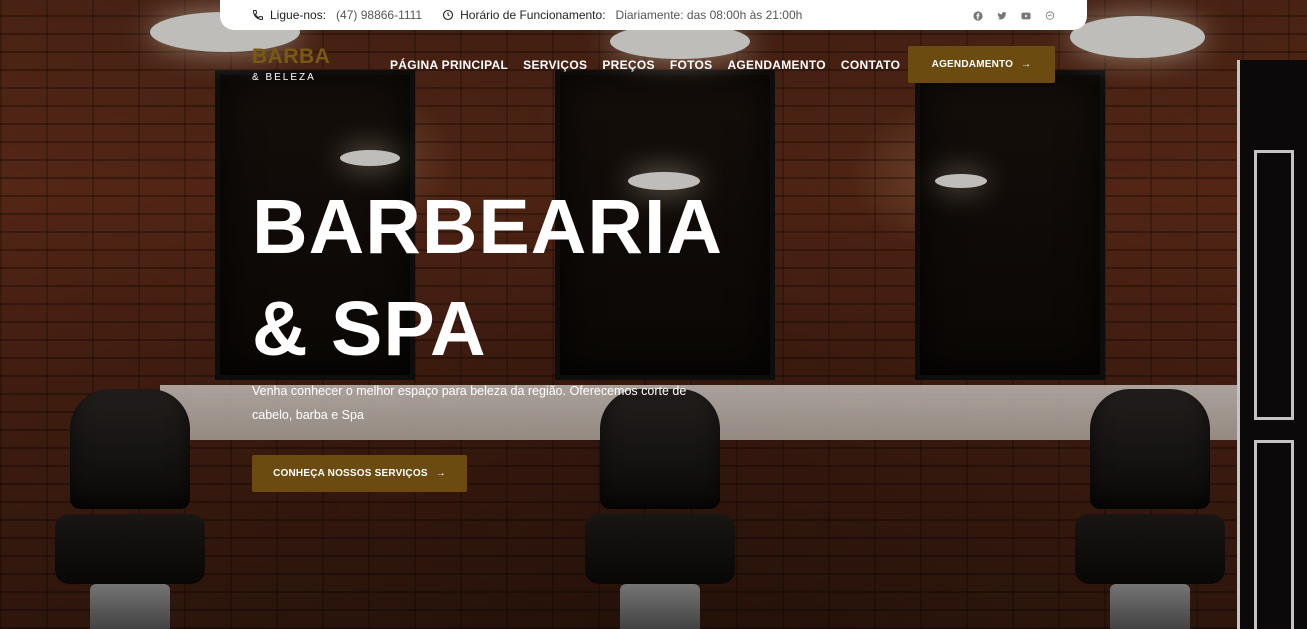 The width and height of the screenshot is (1307, 629). I want to click on phone-label: Ligue-nos:, so click(298, 15).